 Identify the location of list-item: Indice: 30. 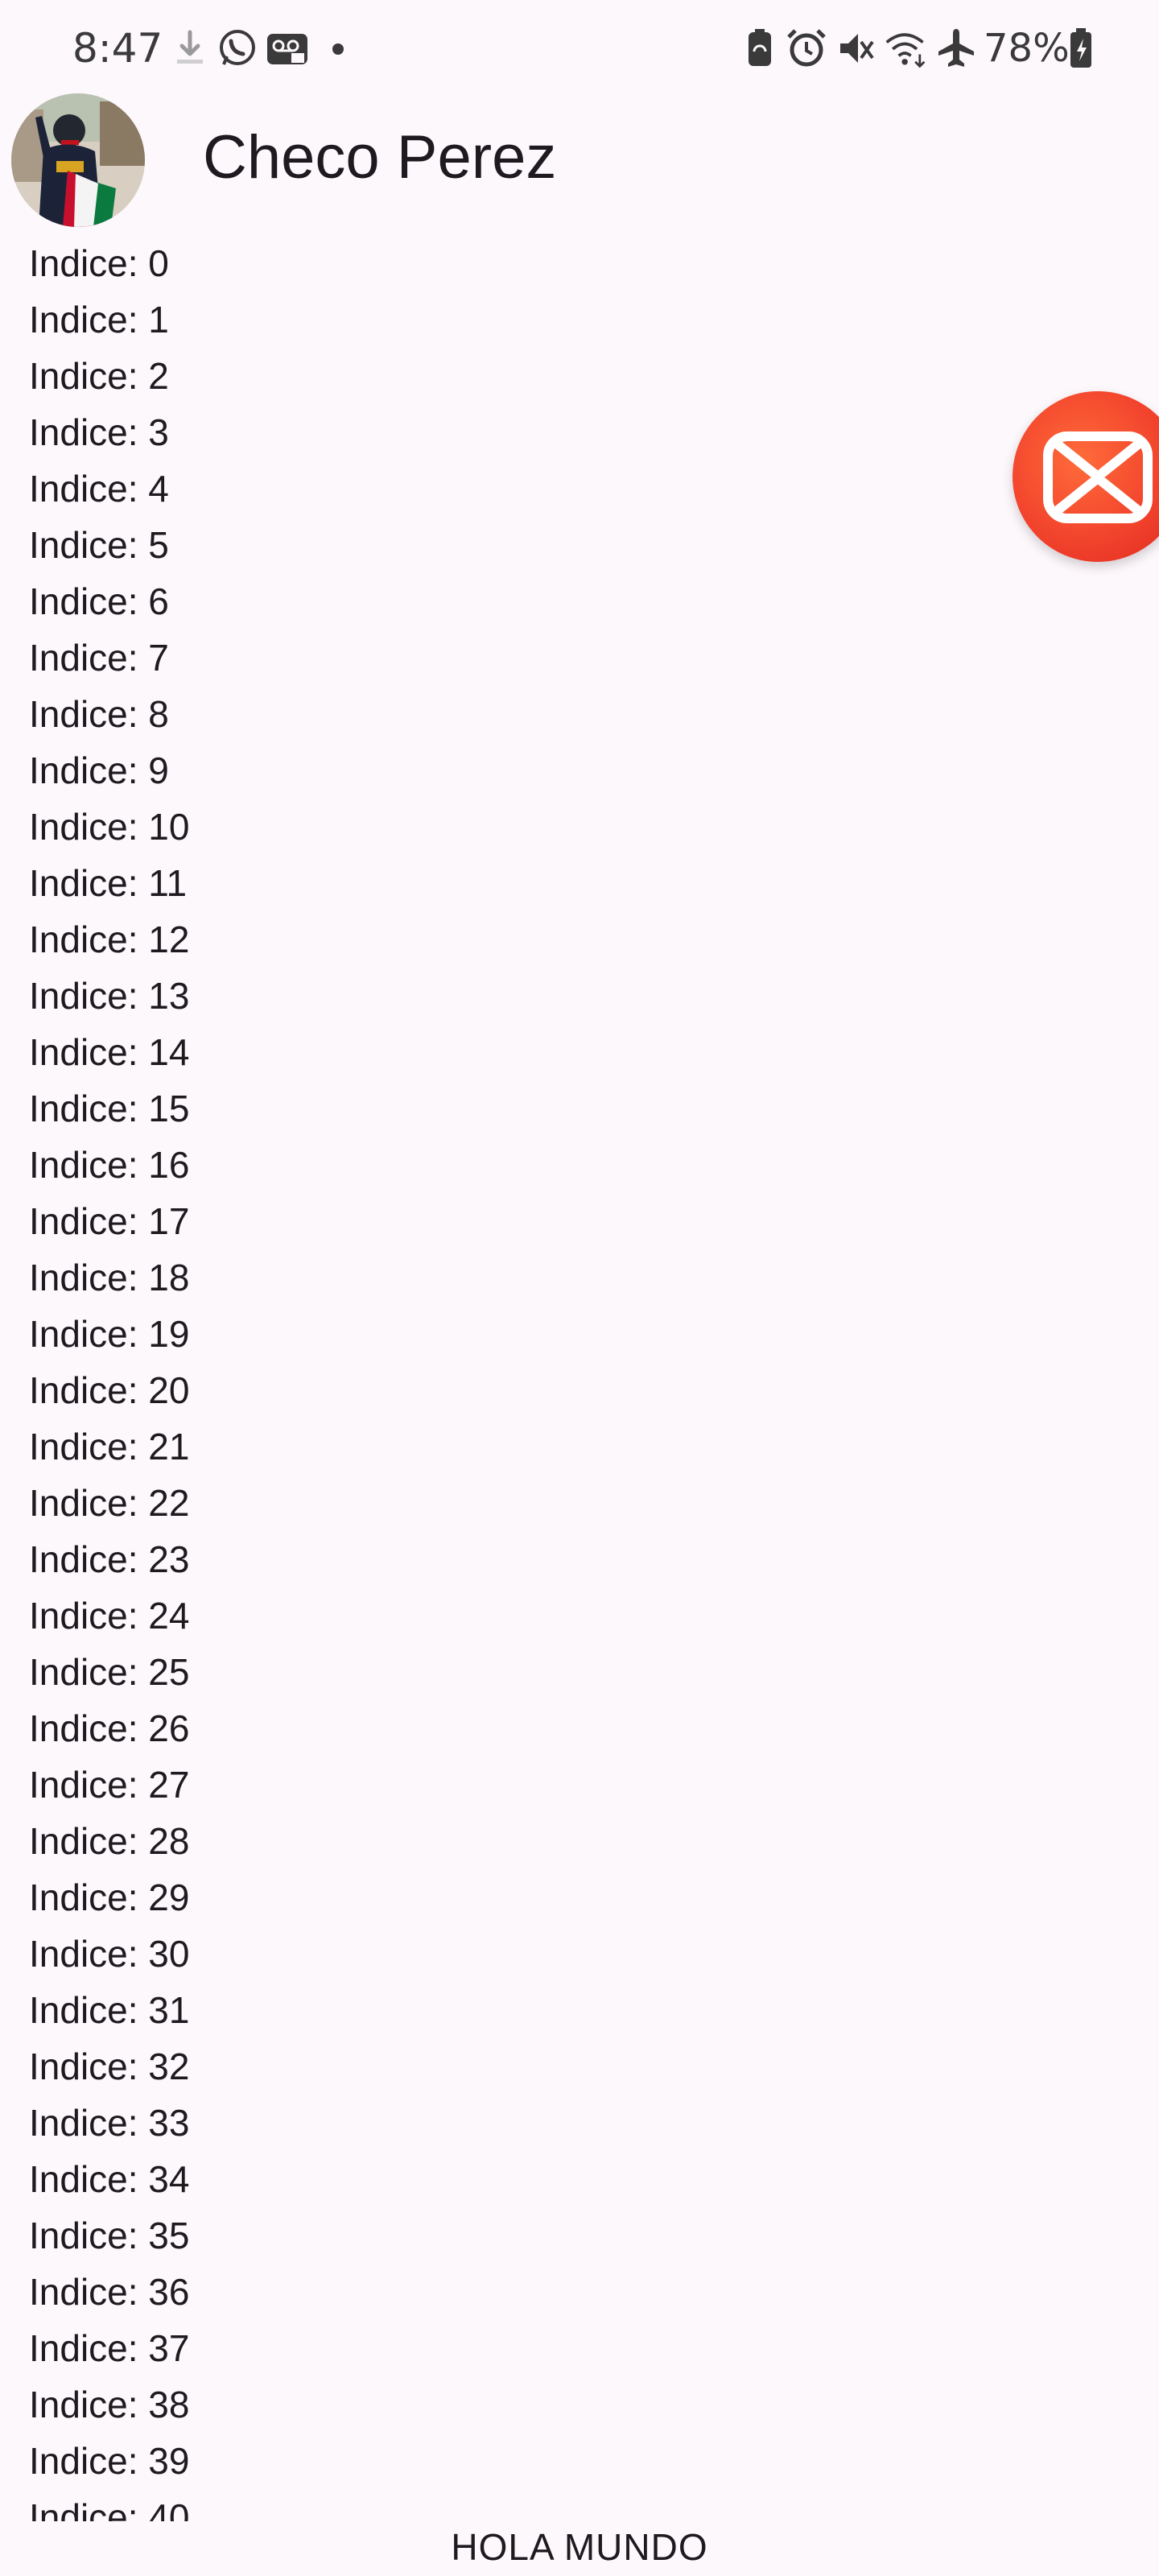
(110, 1954).